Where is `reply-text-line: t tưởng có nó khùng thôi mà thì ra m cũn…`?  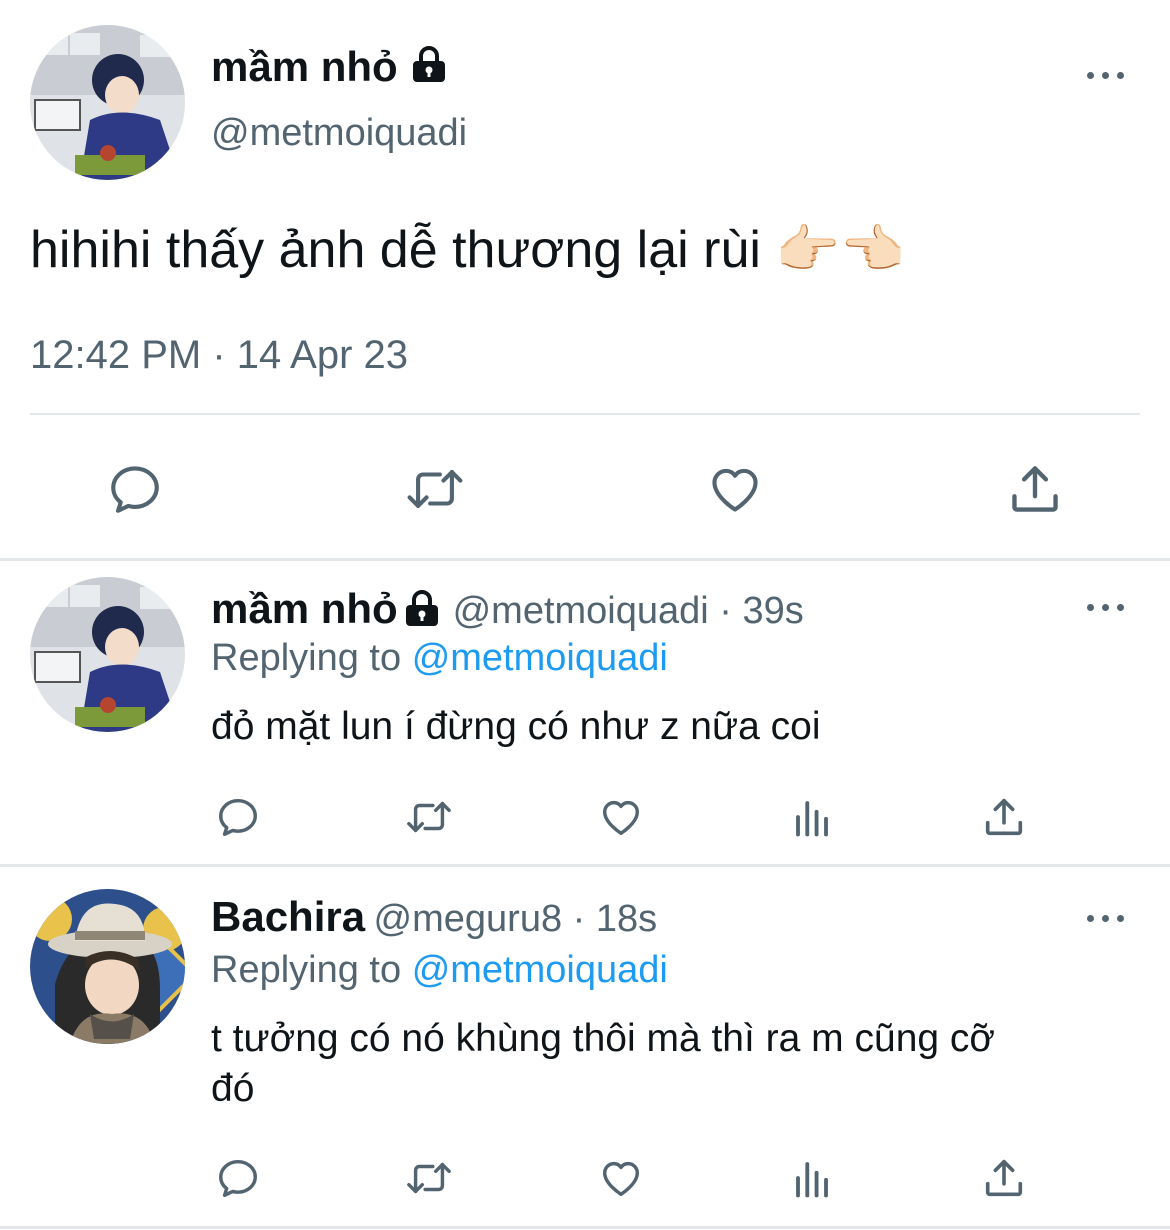 reply-text-line: t tưởng có nó khùng thôi mà thì ra m cũn… is located at coordinates (603, 1038).